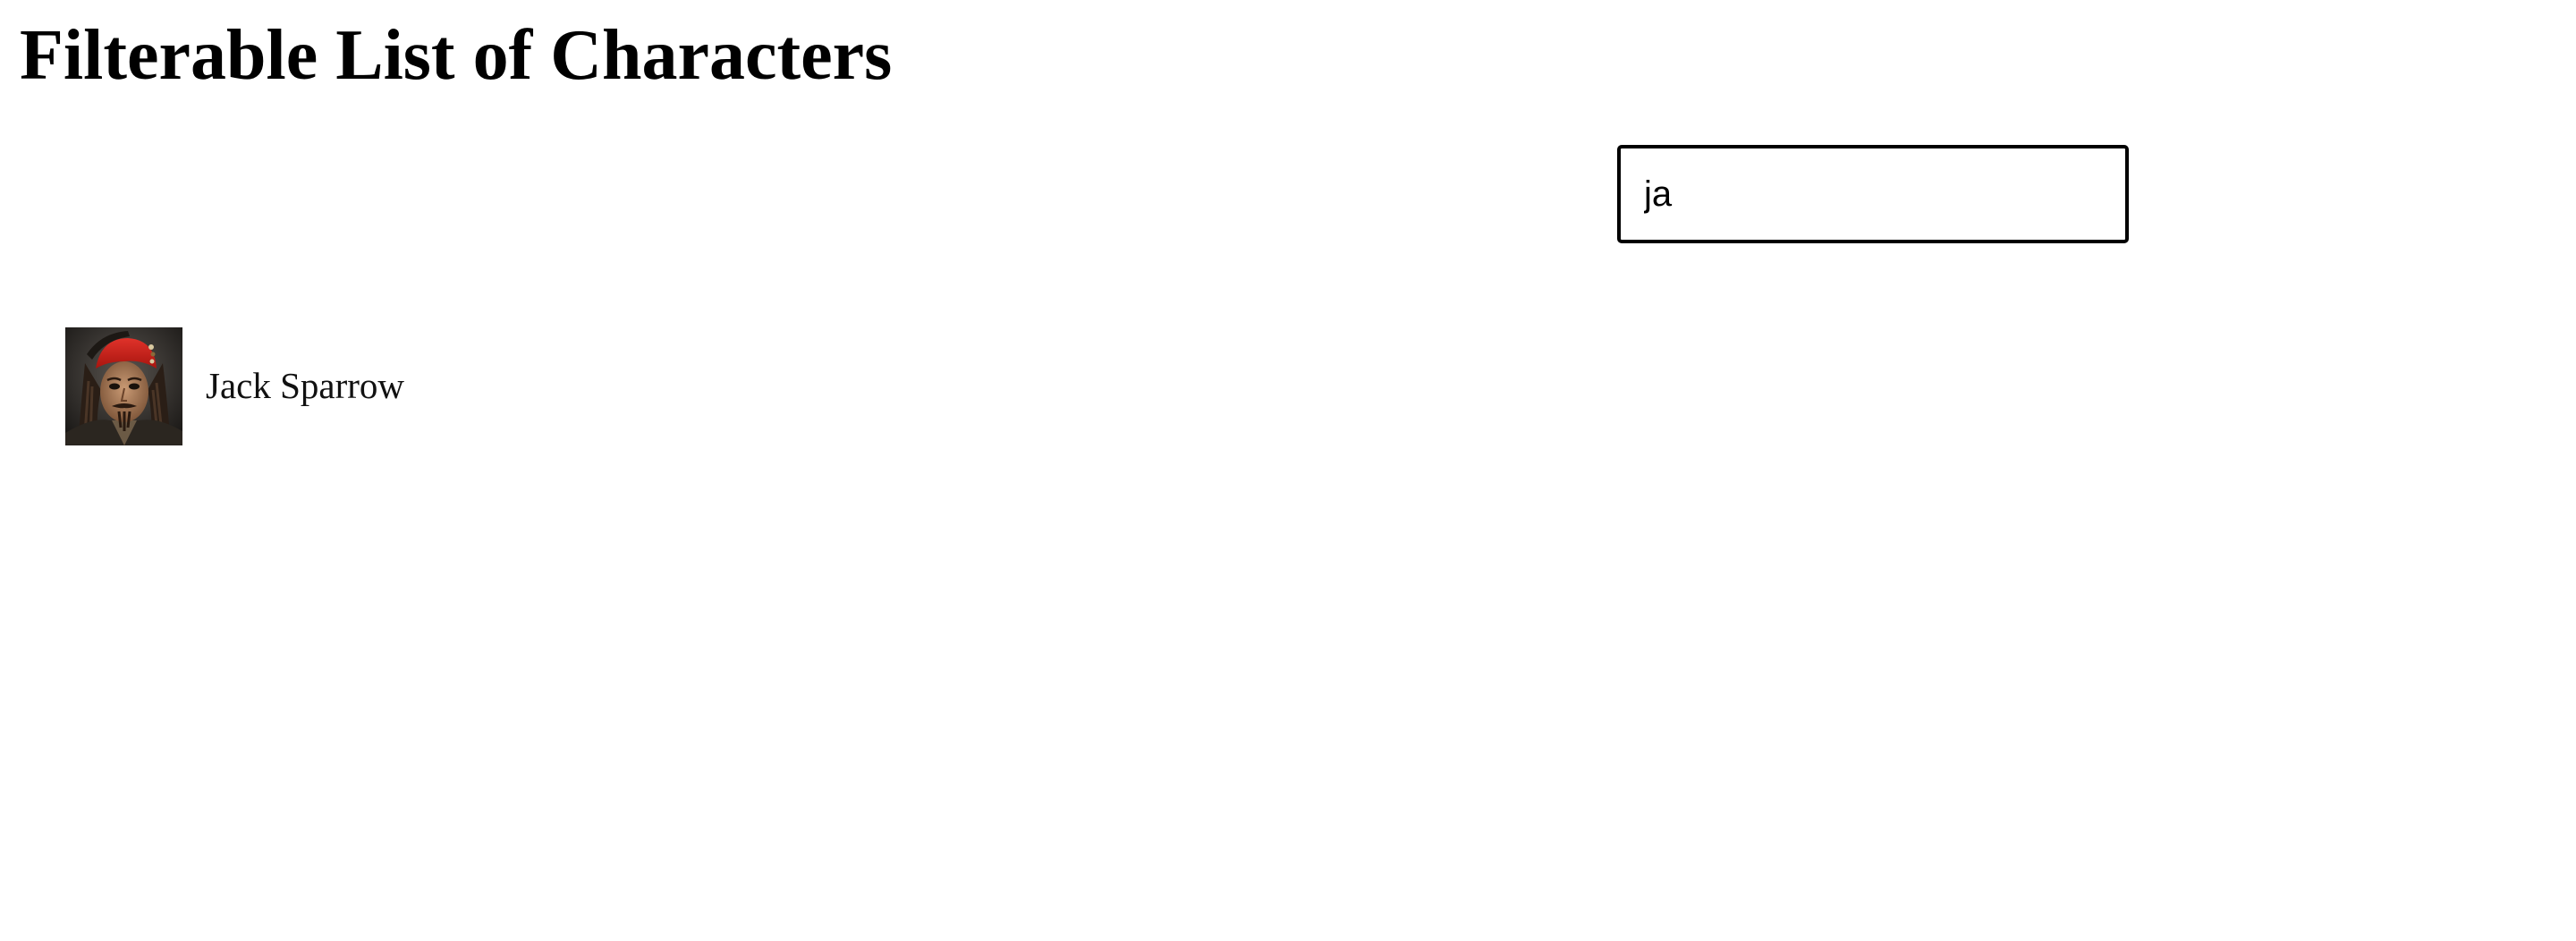  I want to click on list-item: Jack Sparrow, so click(268, 386).